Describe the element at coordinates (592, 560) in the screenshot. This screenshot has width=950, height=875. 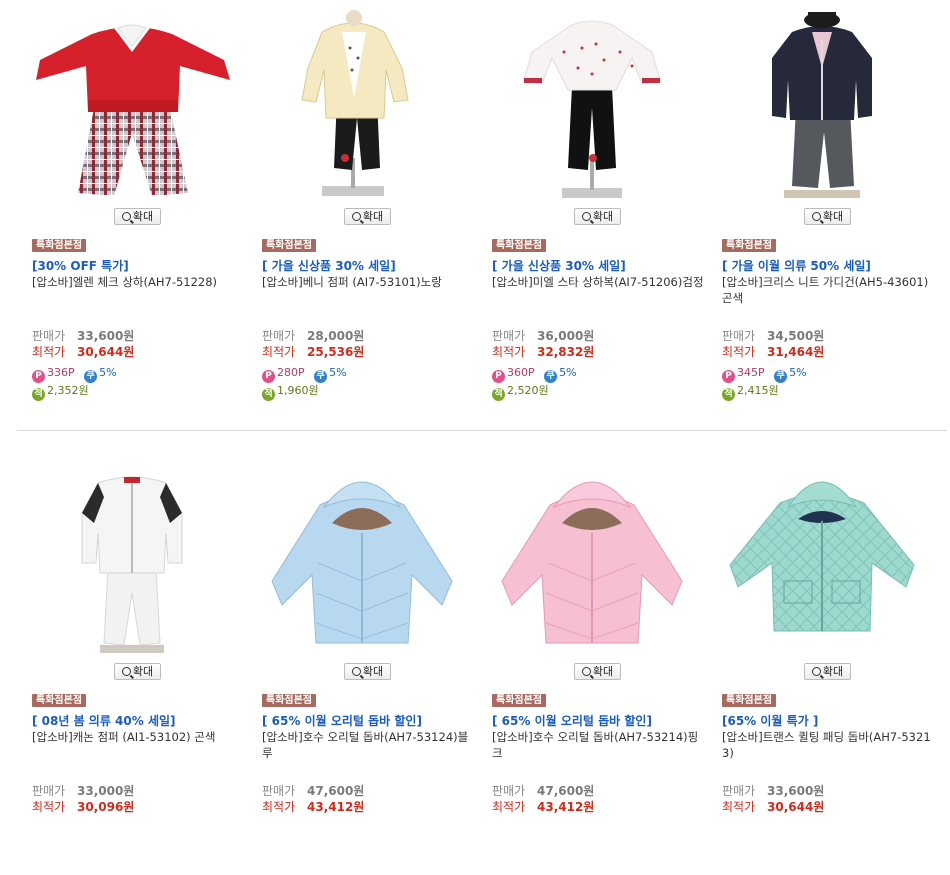
I see `product-image-pink-down-jacket` at that location.